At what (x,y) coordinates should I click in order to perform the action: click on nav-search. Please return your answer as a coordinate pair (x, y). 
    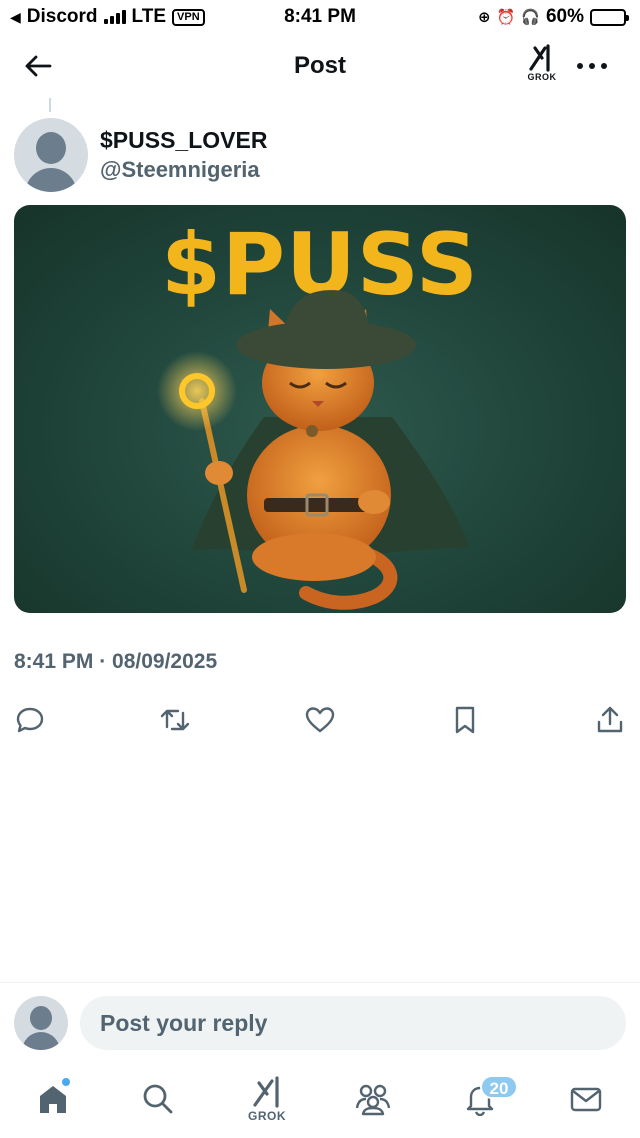
    Looking at the image, I should click on (158, 1099).